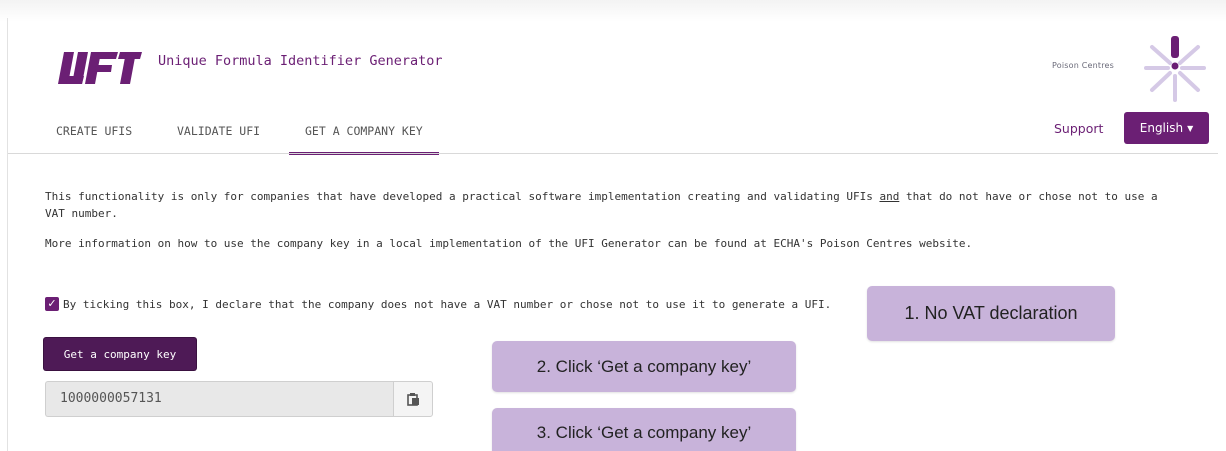  What do you see at coordinates (613, 11) in the screenshot?
I see `top-shadow` at bounding box center [613, 11].